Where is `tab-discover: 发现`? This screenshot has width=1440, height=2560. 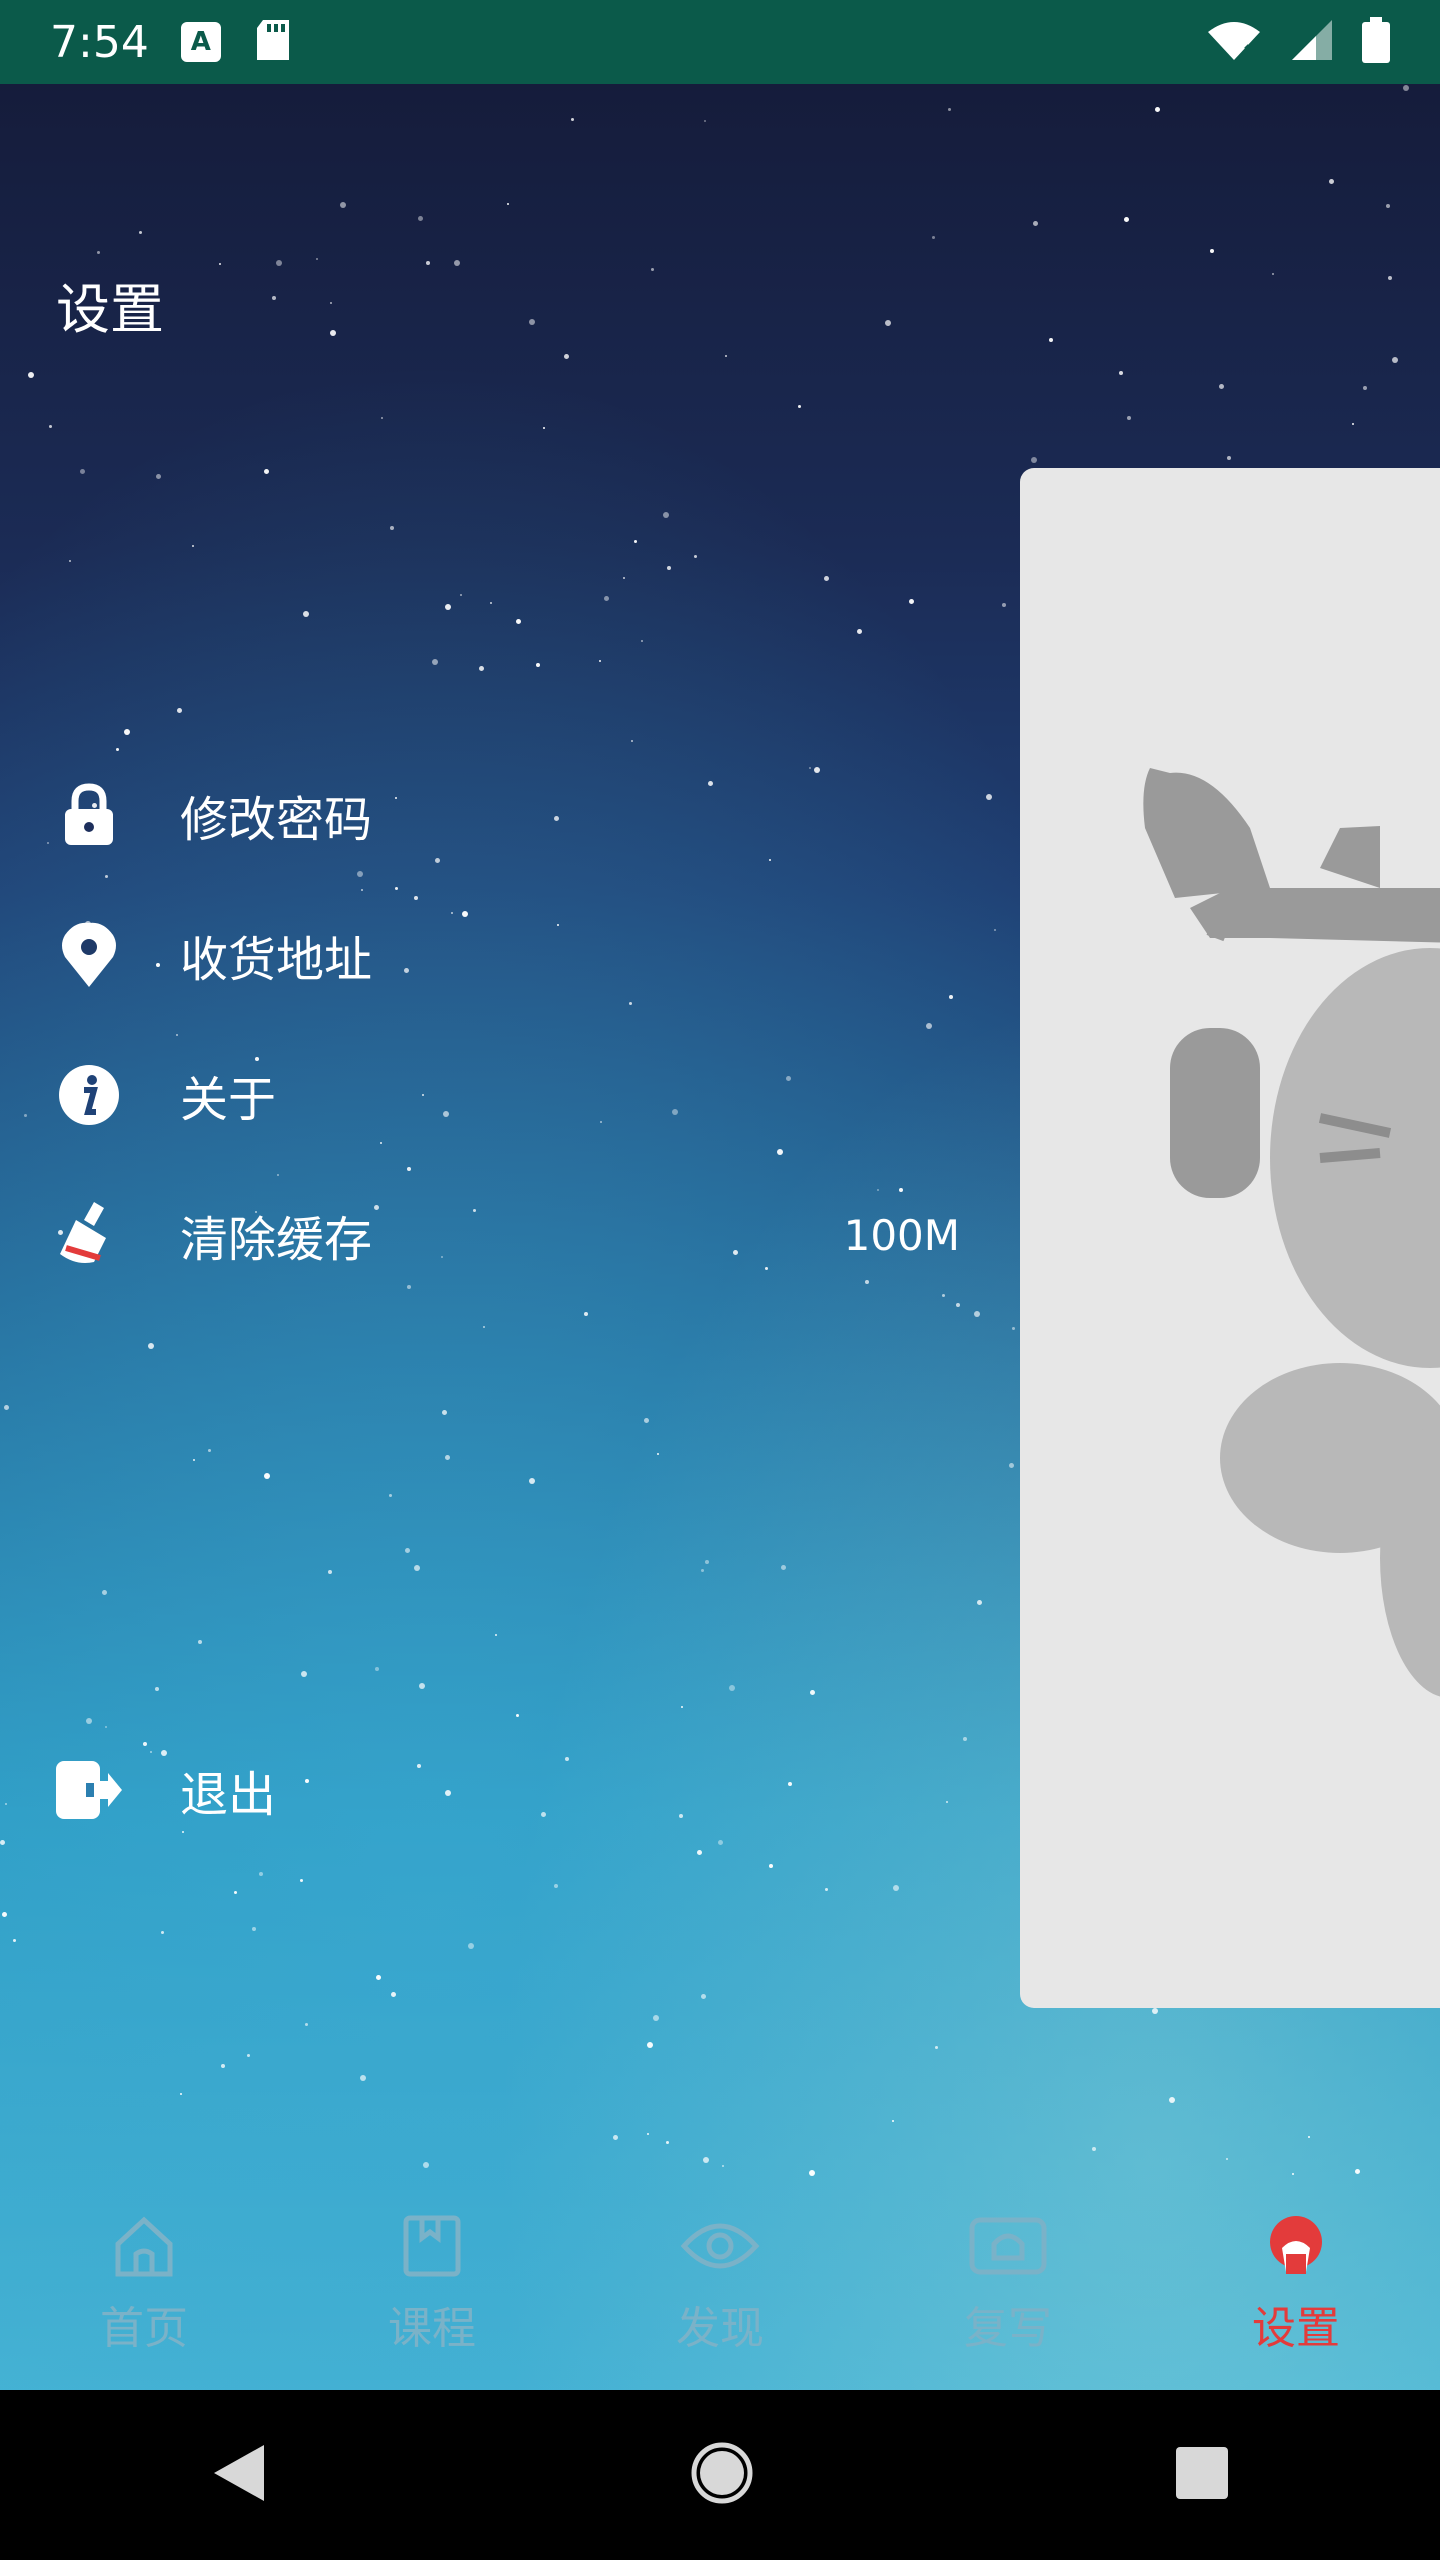
tab-discover: 发现 is located at coordinates (720, 2285).